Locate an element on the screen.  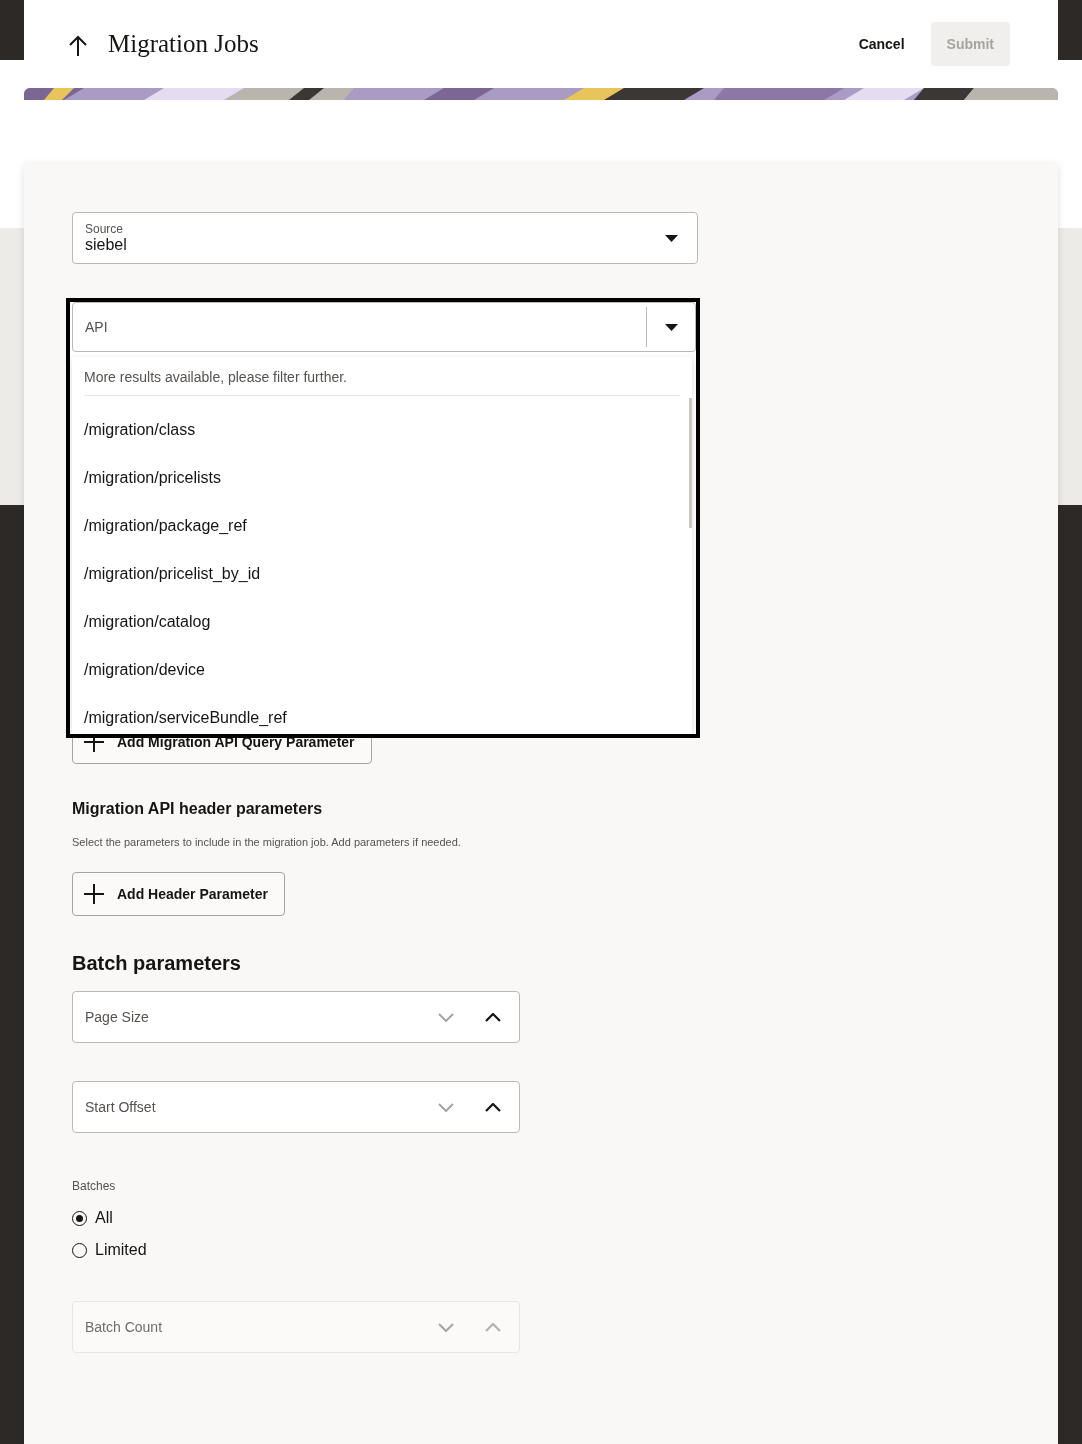
scrollbar is located at coordinates (690, 463).